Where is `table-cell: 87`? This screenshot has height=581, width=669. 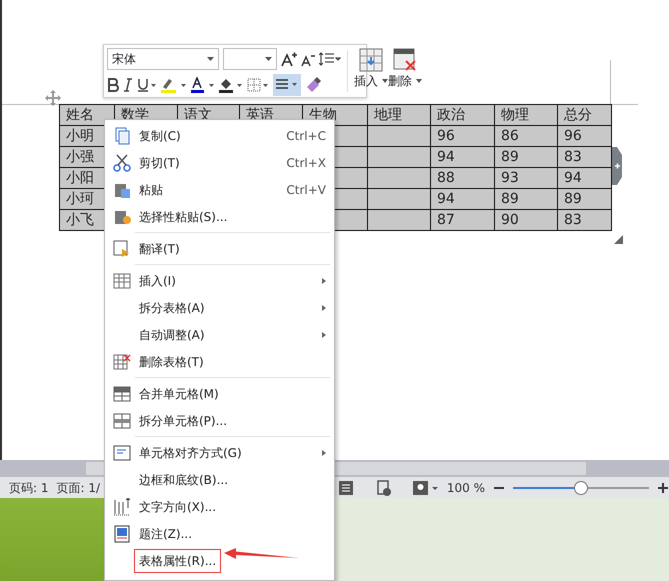
table-cell: 87 is located at coordinates (462, 220).